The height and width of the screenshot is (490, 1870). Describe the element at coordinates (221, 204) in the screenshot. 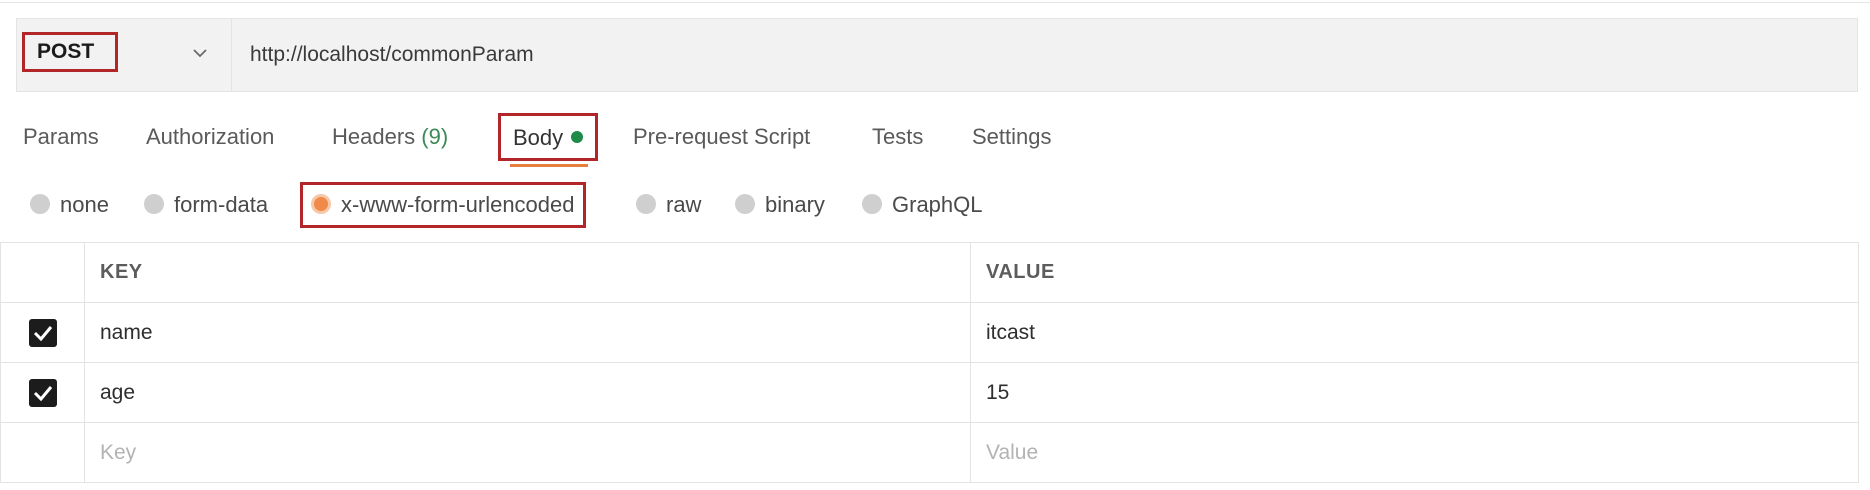

I see `radio-label: form-data` at that location.